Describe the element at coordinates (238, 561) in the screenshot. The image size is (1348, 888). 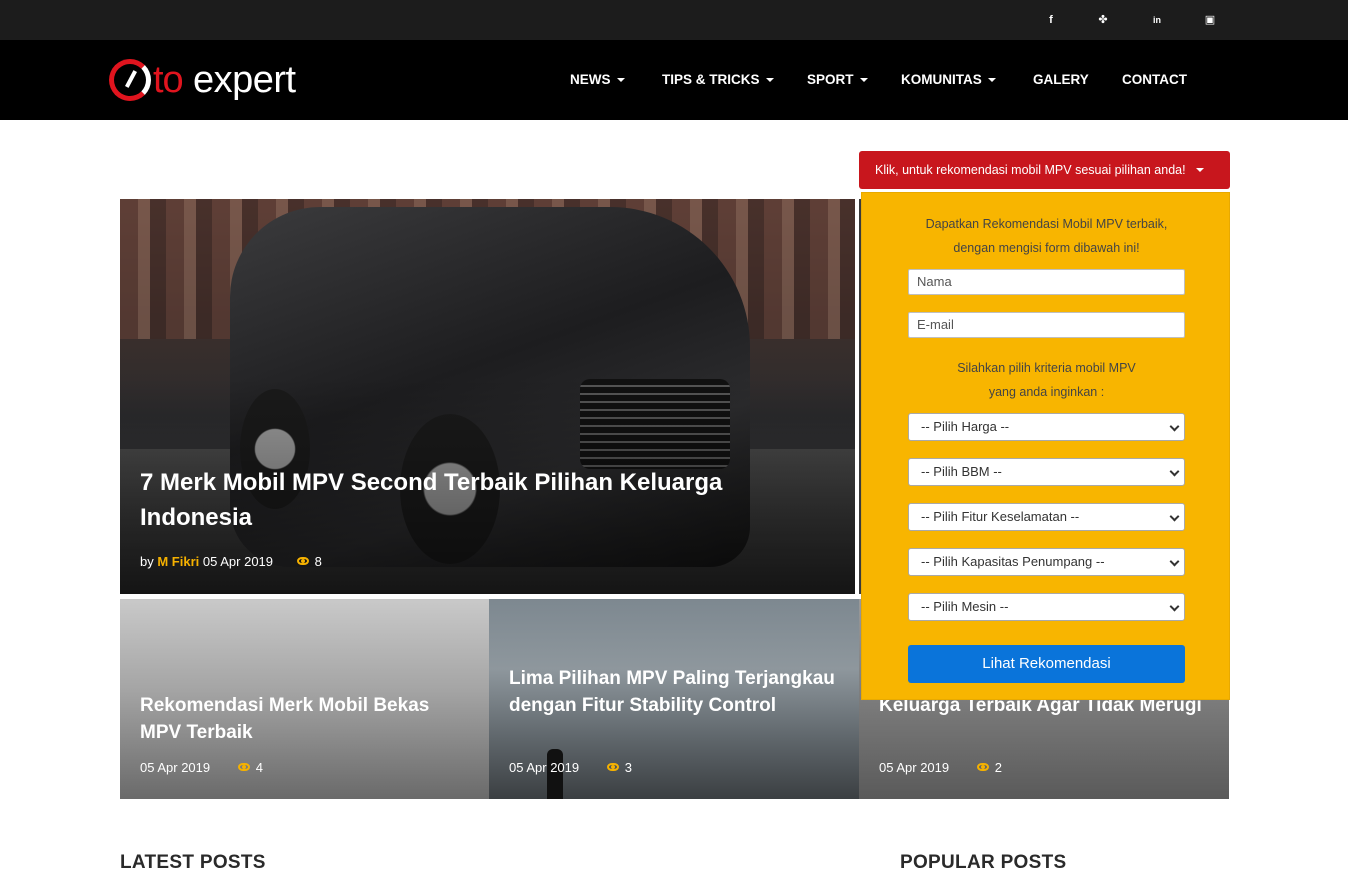
I see `hero-date: 05 Apr 2019` at that location.